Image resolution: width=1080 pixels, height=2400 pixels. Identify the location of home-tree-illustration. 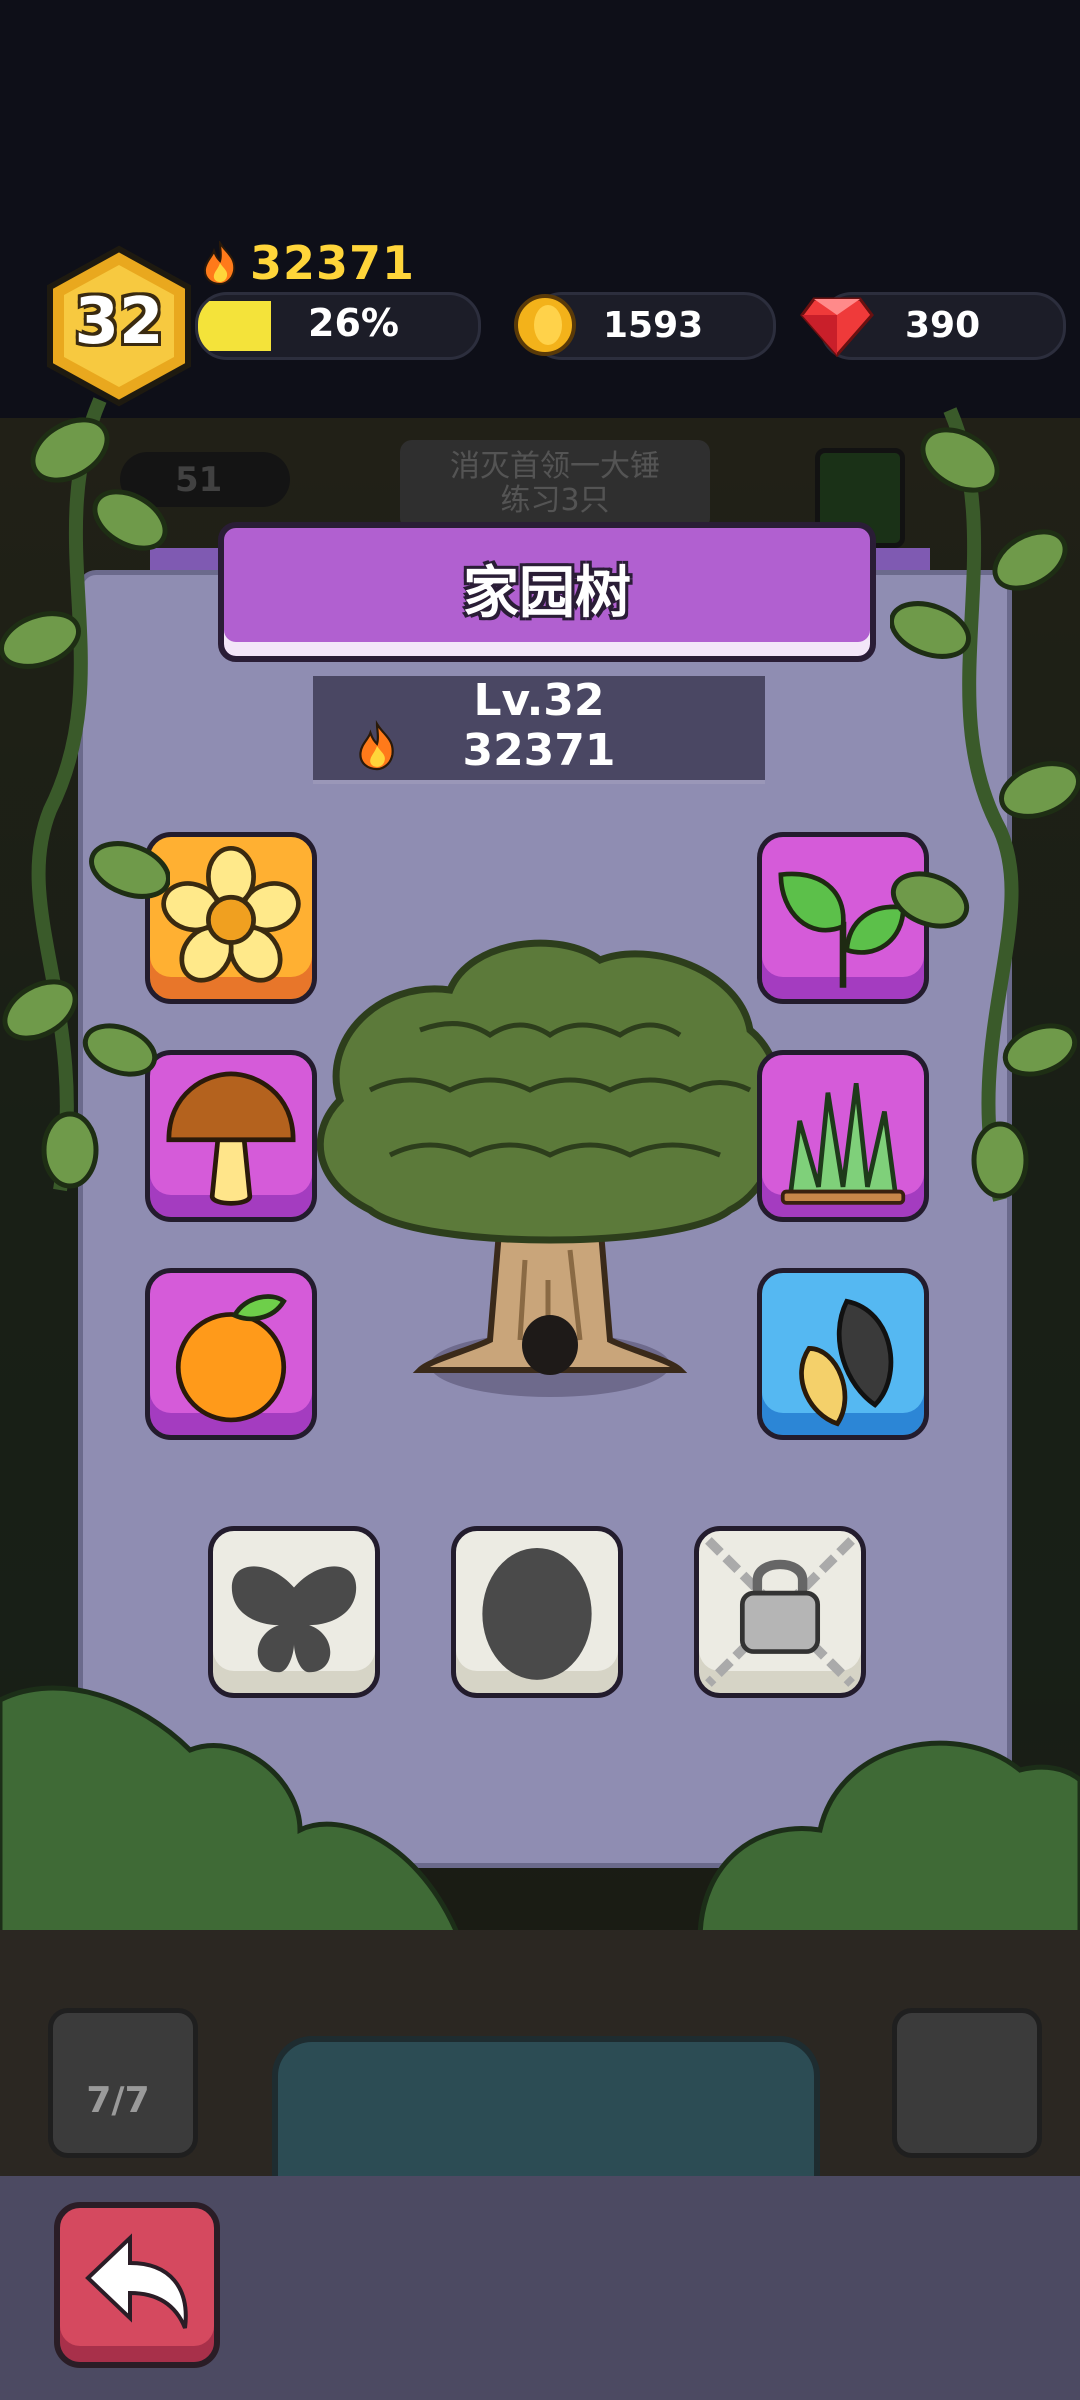
(551, 1168).